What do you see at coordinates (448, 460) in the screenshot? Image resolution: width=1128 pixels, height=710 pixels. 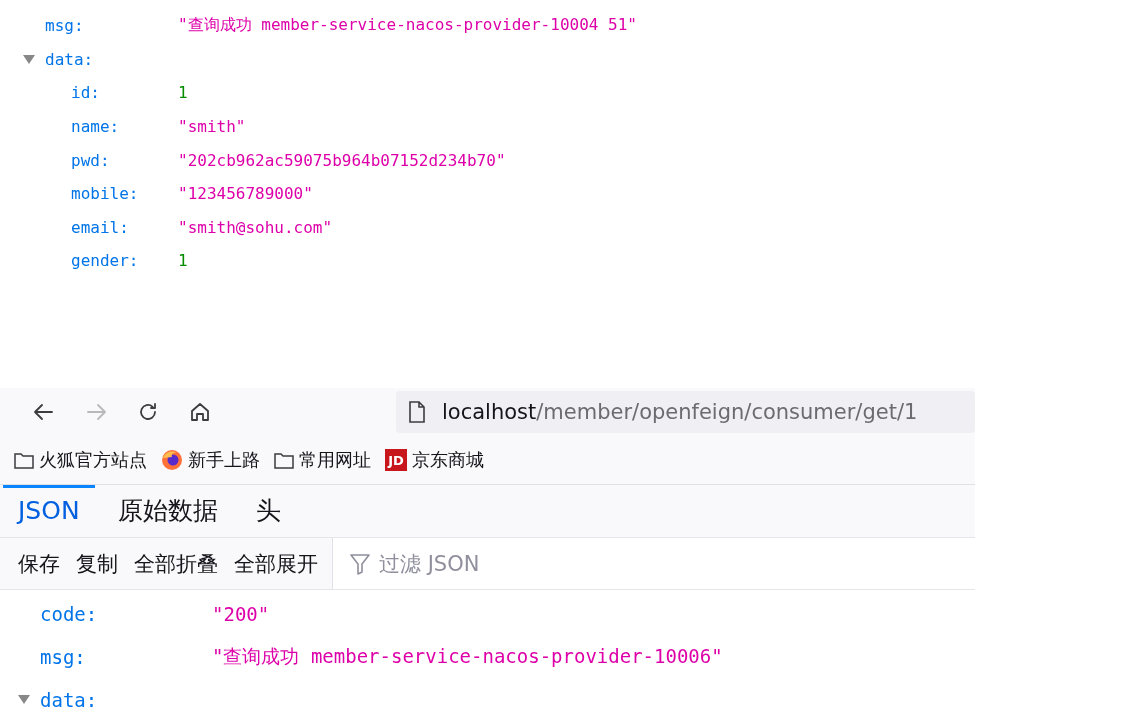 I see `bookmark-label: 京东商城` at bounding box center [448, 460].